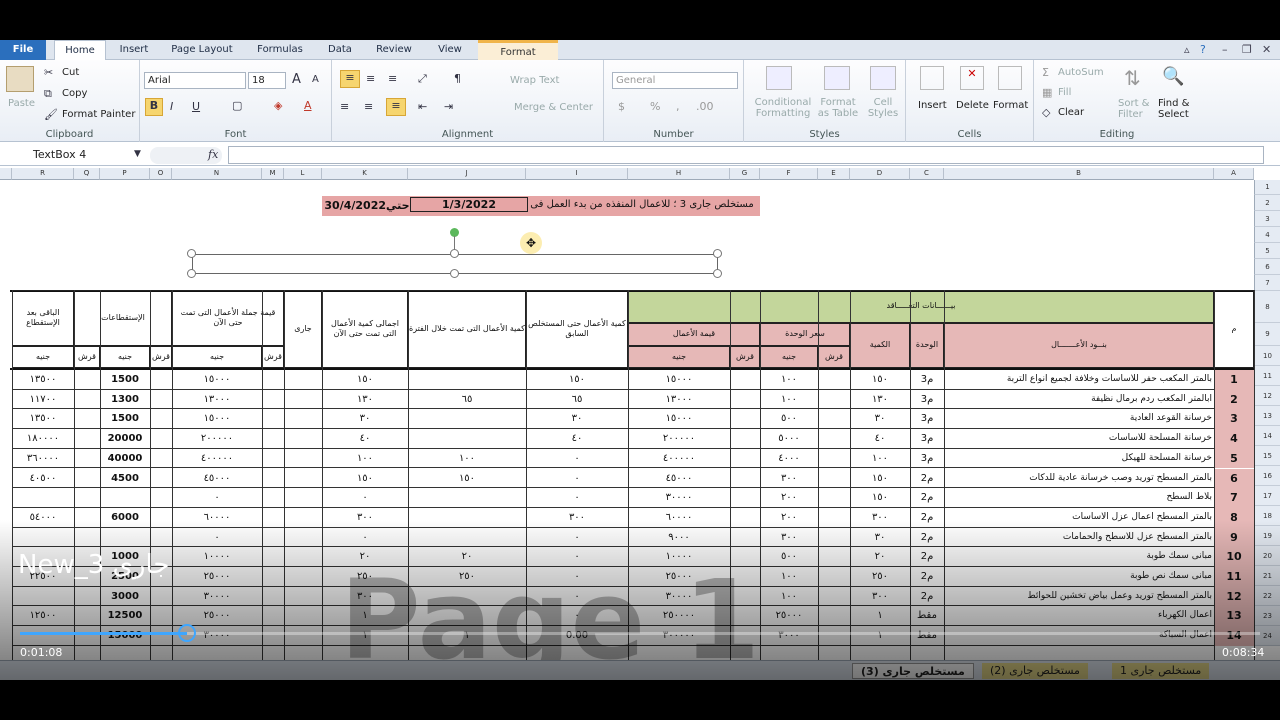  I want to click on row-header: 9, so click(1267, 334).